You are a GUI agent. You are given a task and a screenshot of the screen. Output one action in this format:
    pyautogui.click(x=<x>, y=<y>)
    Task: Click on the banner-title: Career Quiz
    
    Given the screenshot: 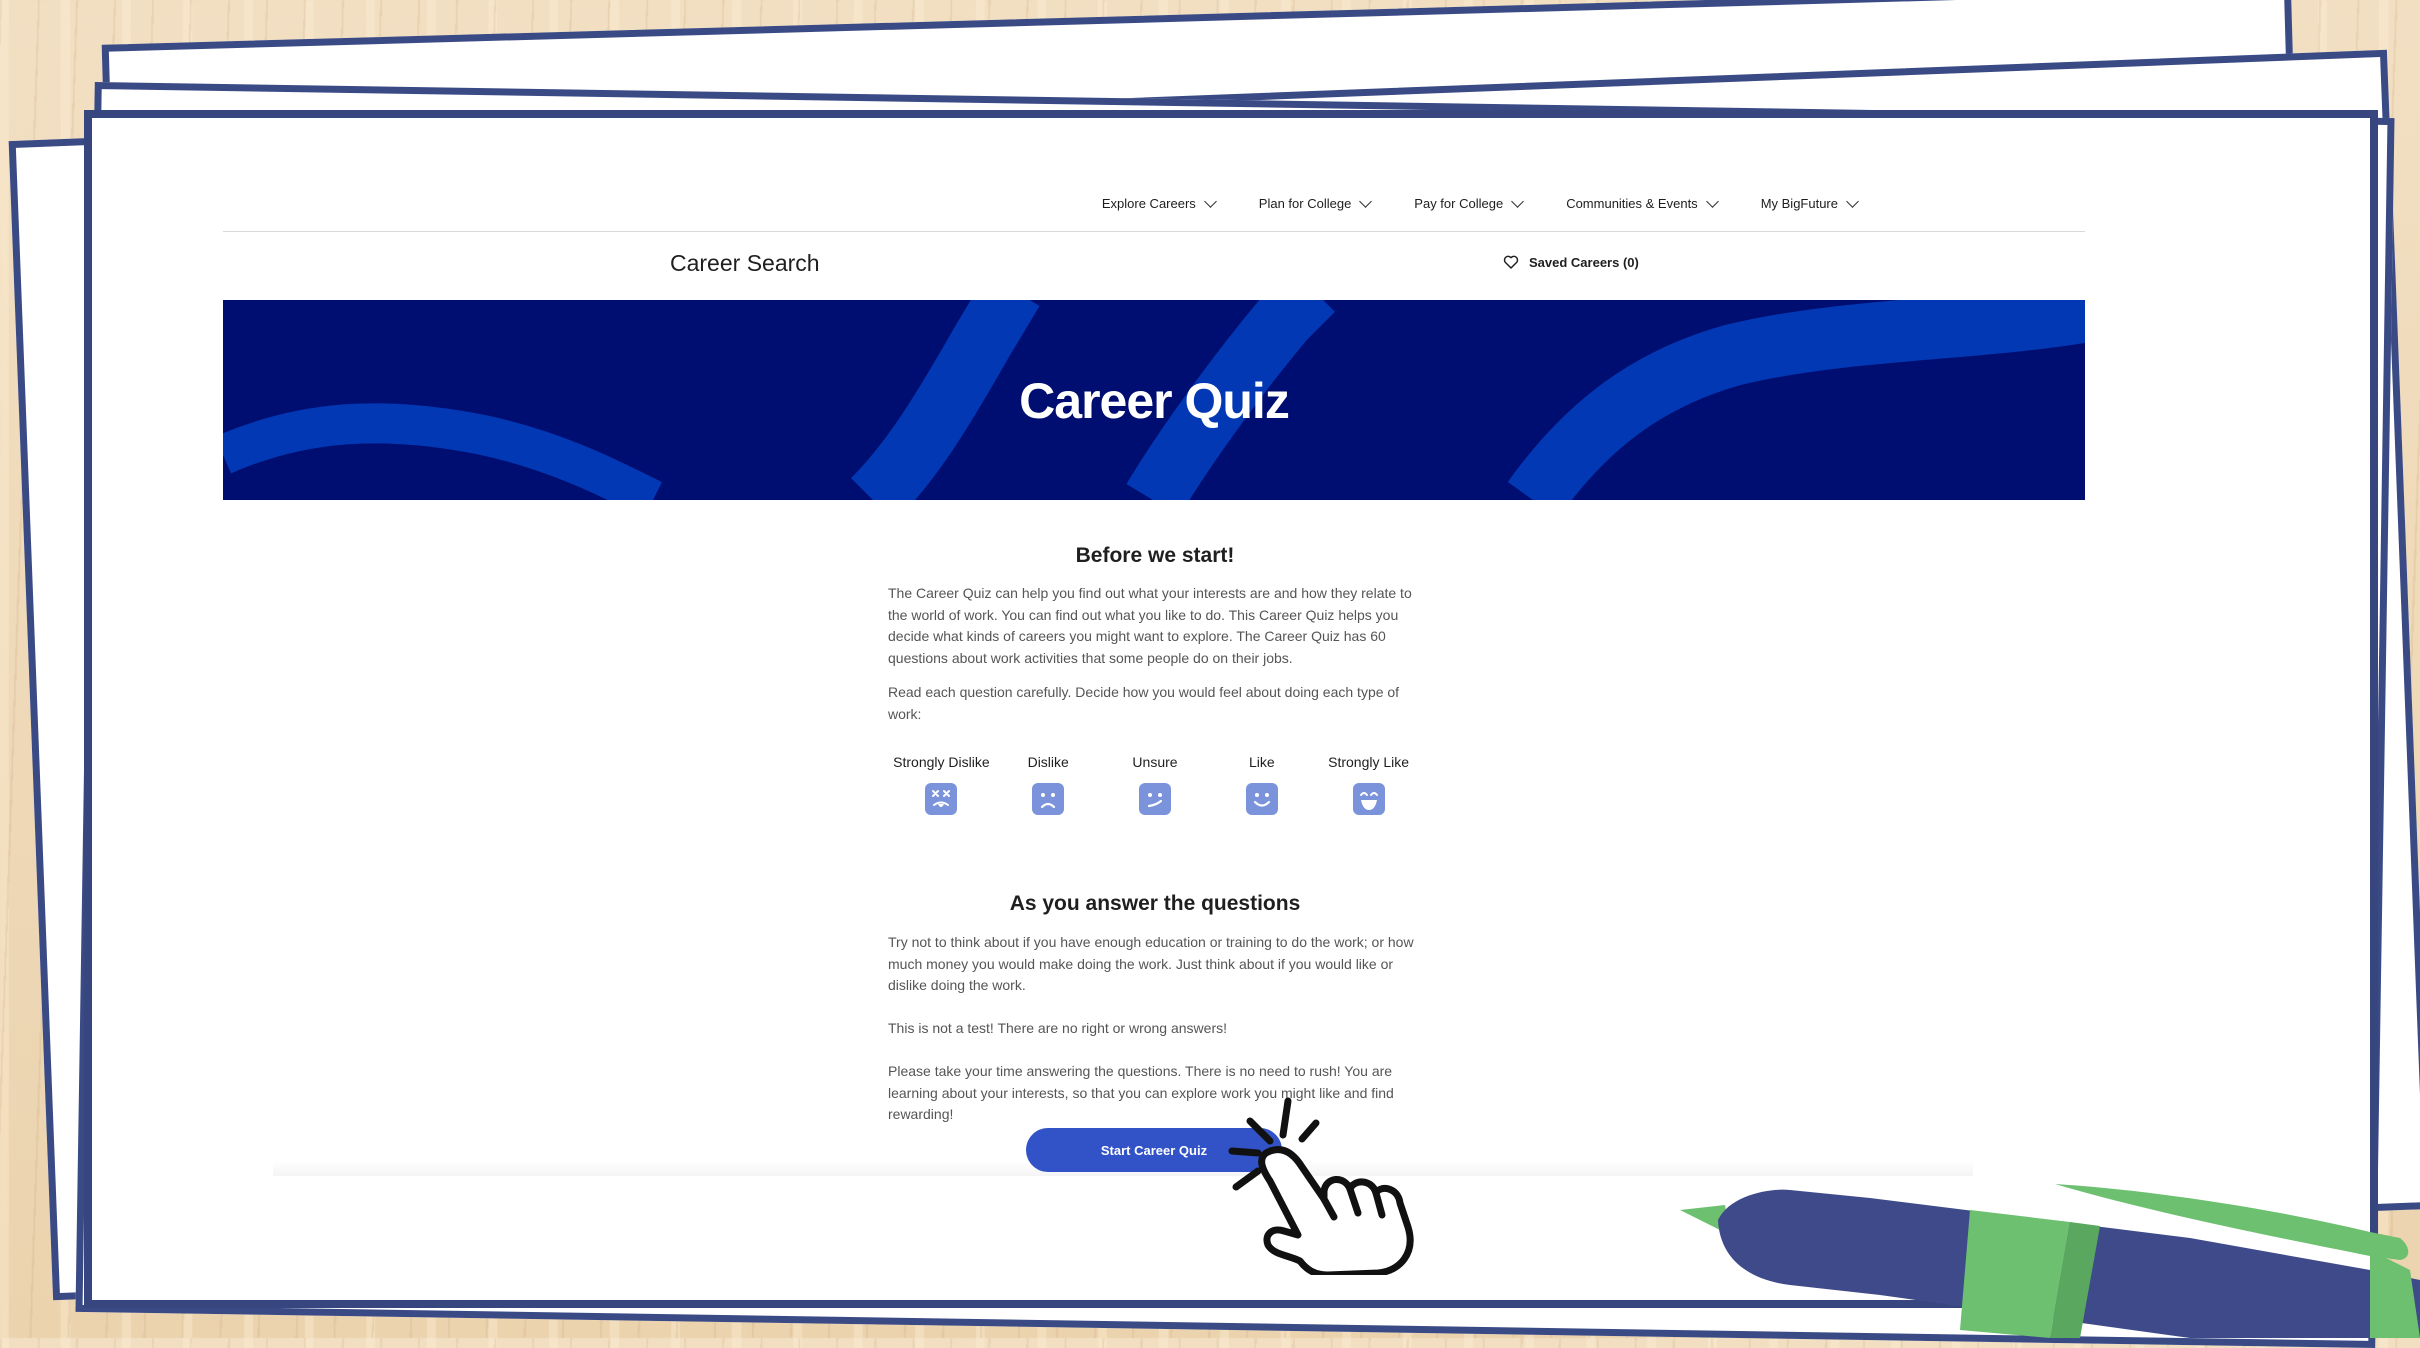 What is the action you would take?
    pyautogui.click(x=1154, y=401)
    